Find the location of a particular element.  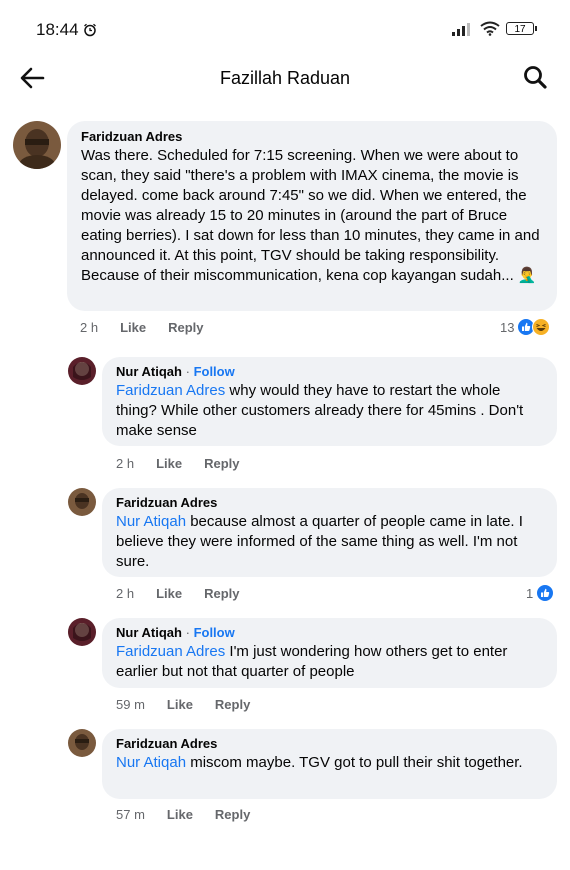

reaction-summary: 1 is located at coordinates (540, 593).